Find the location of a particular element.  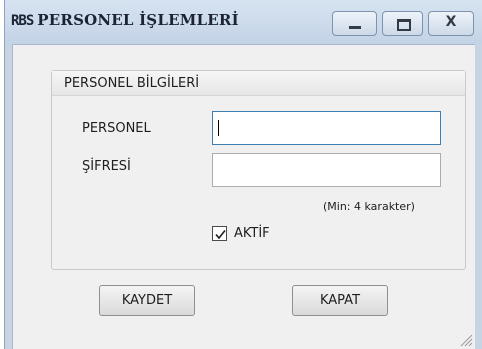

app-tag: RBS is located at coordinates (22, 21).